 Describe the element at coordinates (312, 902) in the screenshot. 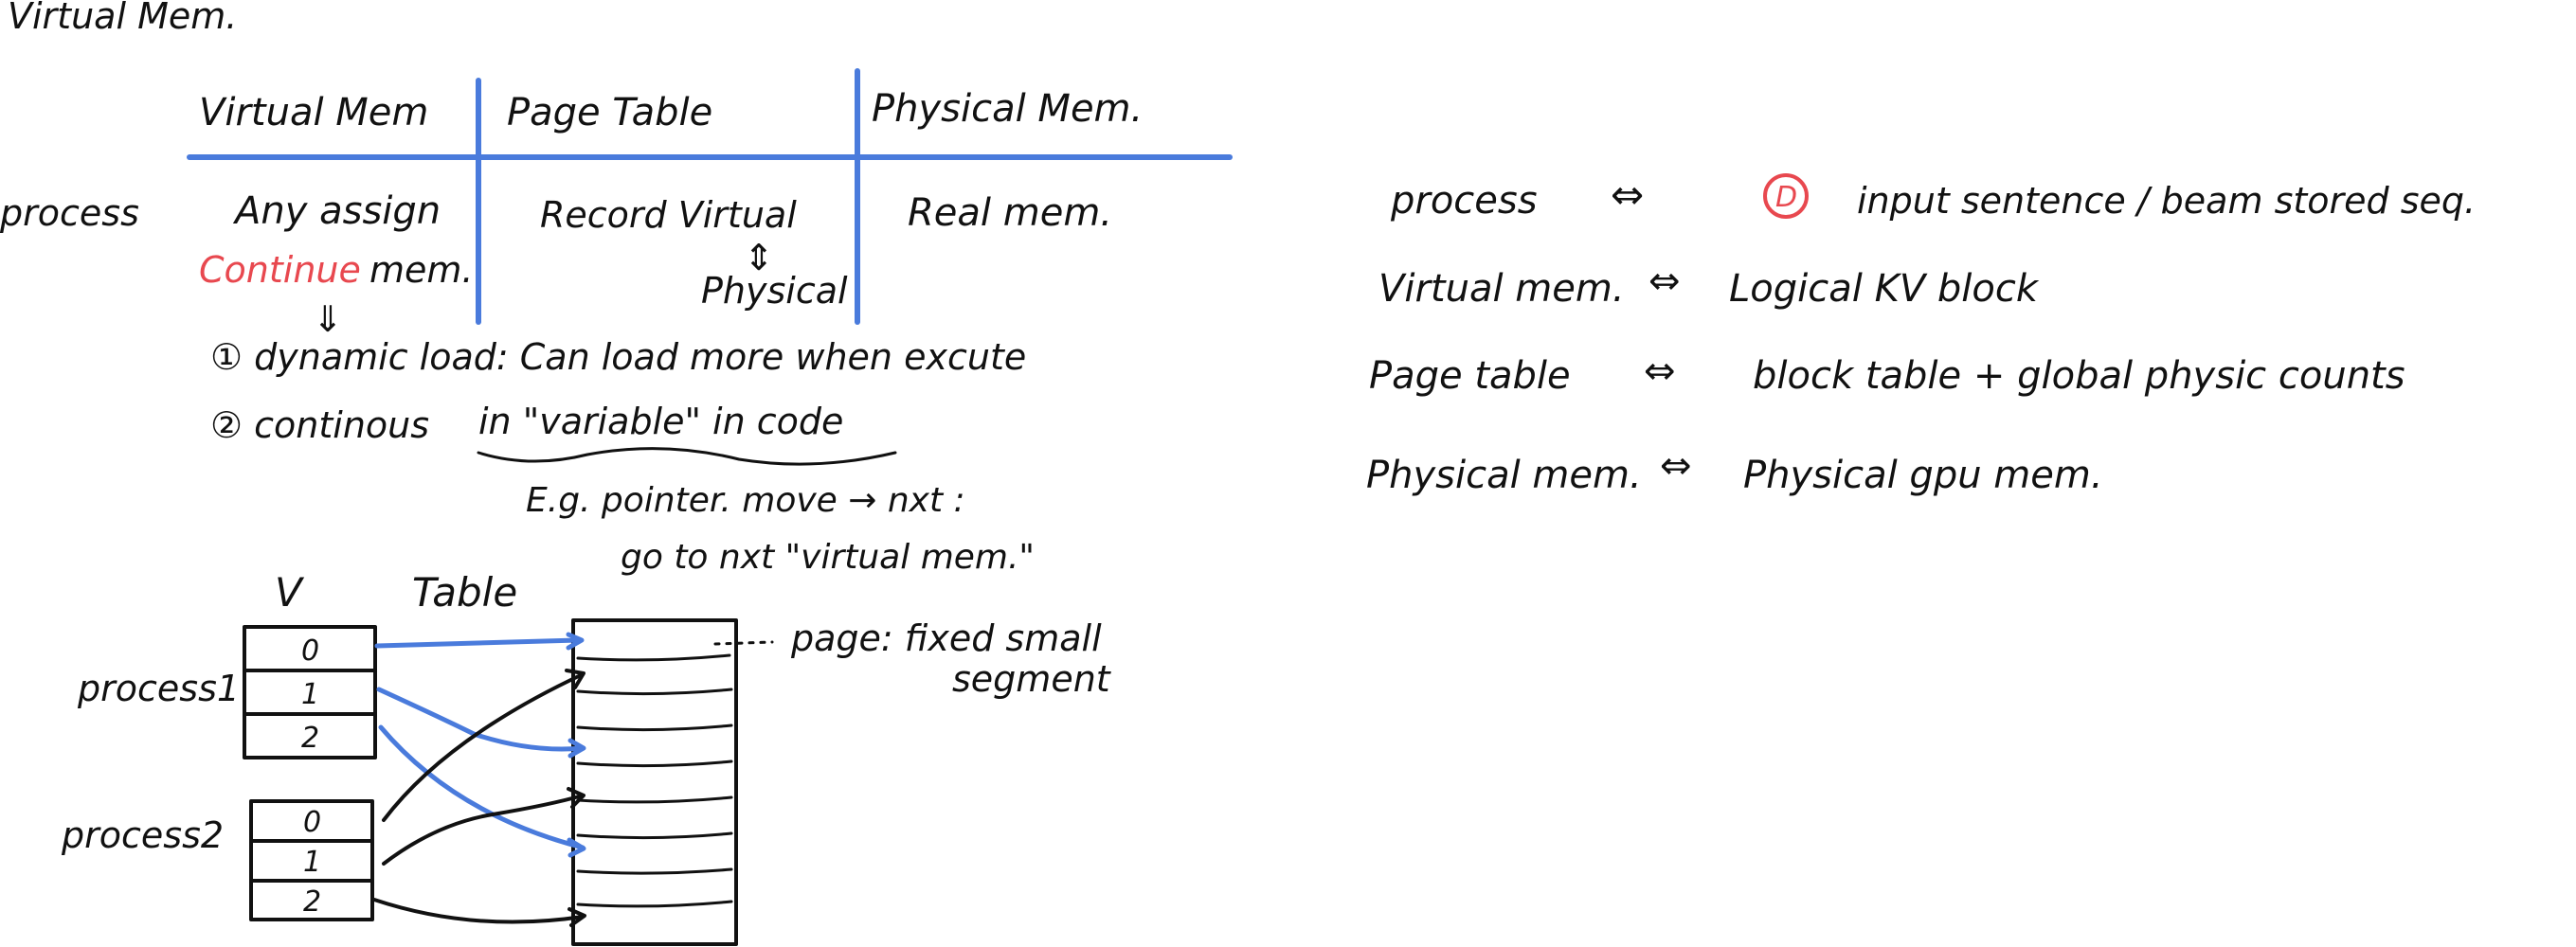

I see `process2-slot-2: 2` at that location.